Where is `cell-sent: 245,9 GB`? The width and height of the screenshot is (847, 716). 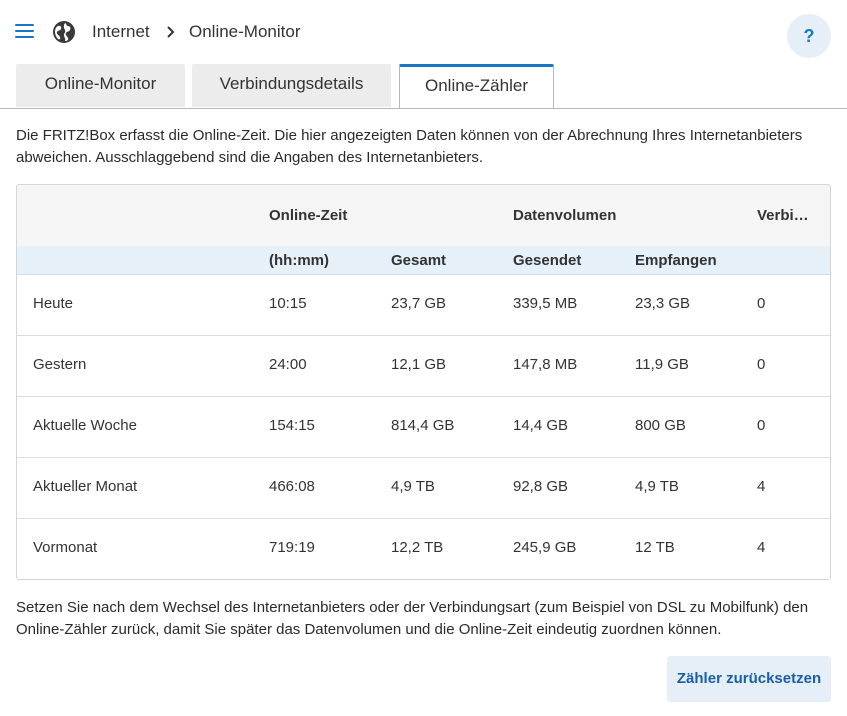 cell-sent: 245,9 GB is located at coordinates (545, 547).